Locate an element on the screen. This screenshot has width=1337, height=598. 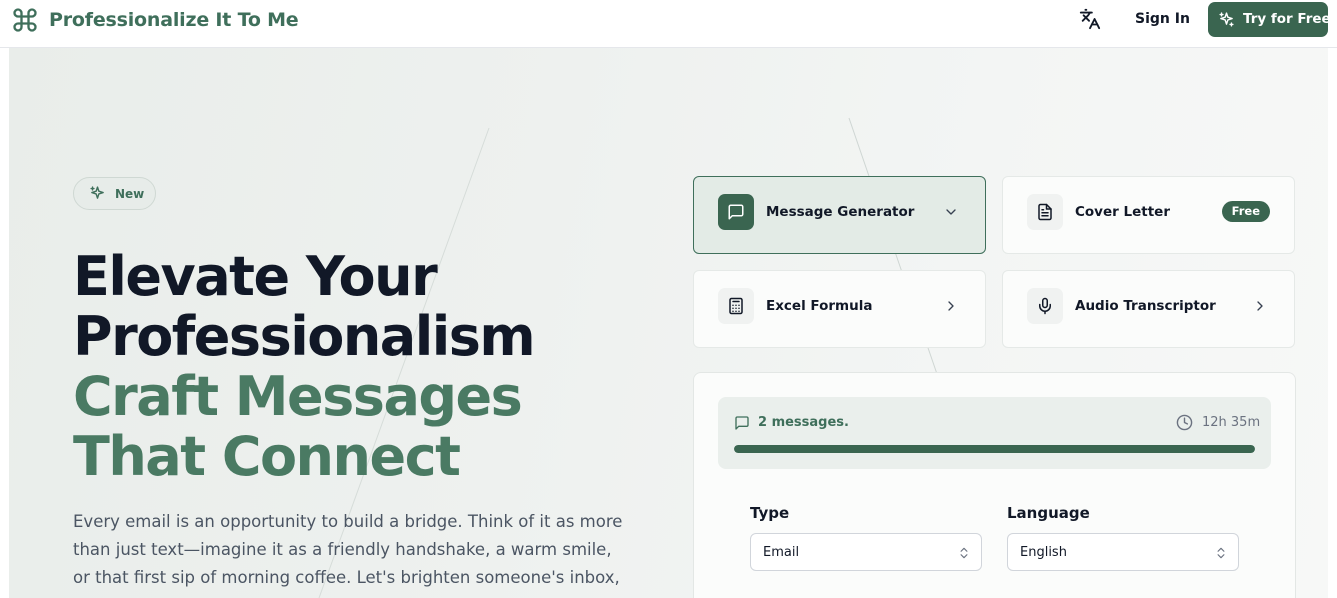
command-icon is located at coordinates (25, 20).